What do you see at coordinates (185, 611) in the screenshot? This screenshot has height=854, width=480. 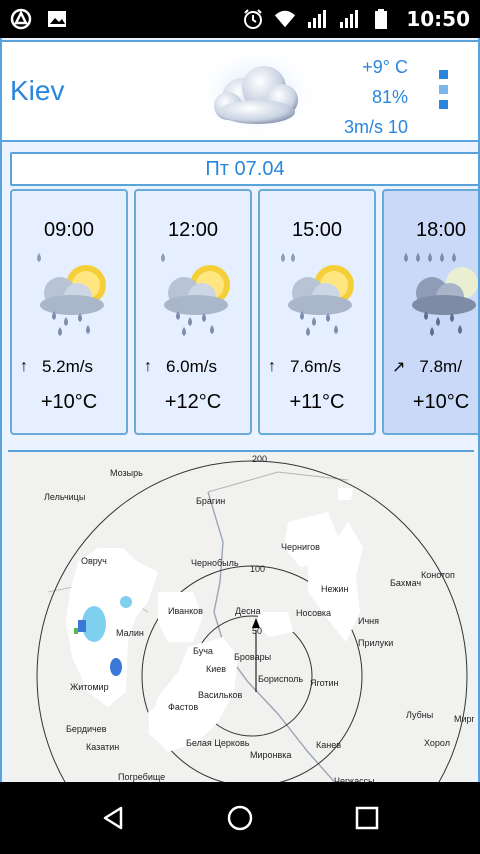 I see `map-place: Иванков` at bounding box center [185, 611].